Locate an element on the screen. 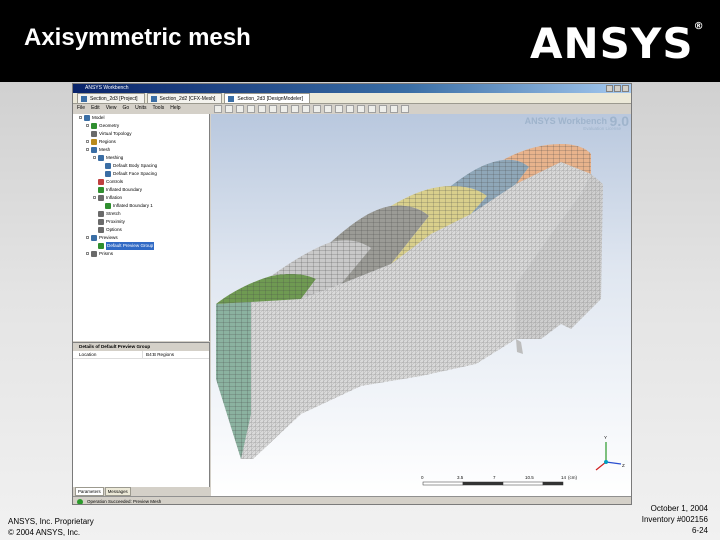  inventory-text: Inventory #002156 is located at coordinates (674, 519).